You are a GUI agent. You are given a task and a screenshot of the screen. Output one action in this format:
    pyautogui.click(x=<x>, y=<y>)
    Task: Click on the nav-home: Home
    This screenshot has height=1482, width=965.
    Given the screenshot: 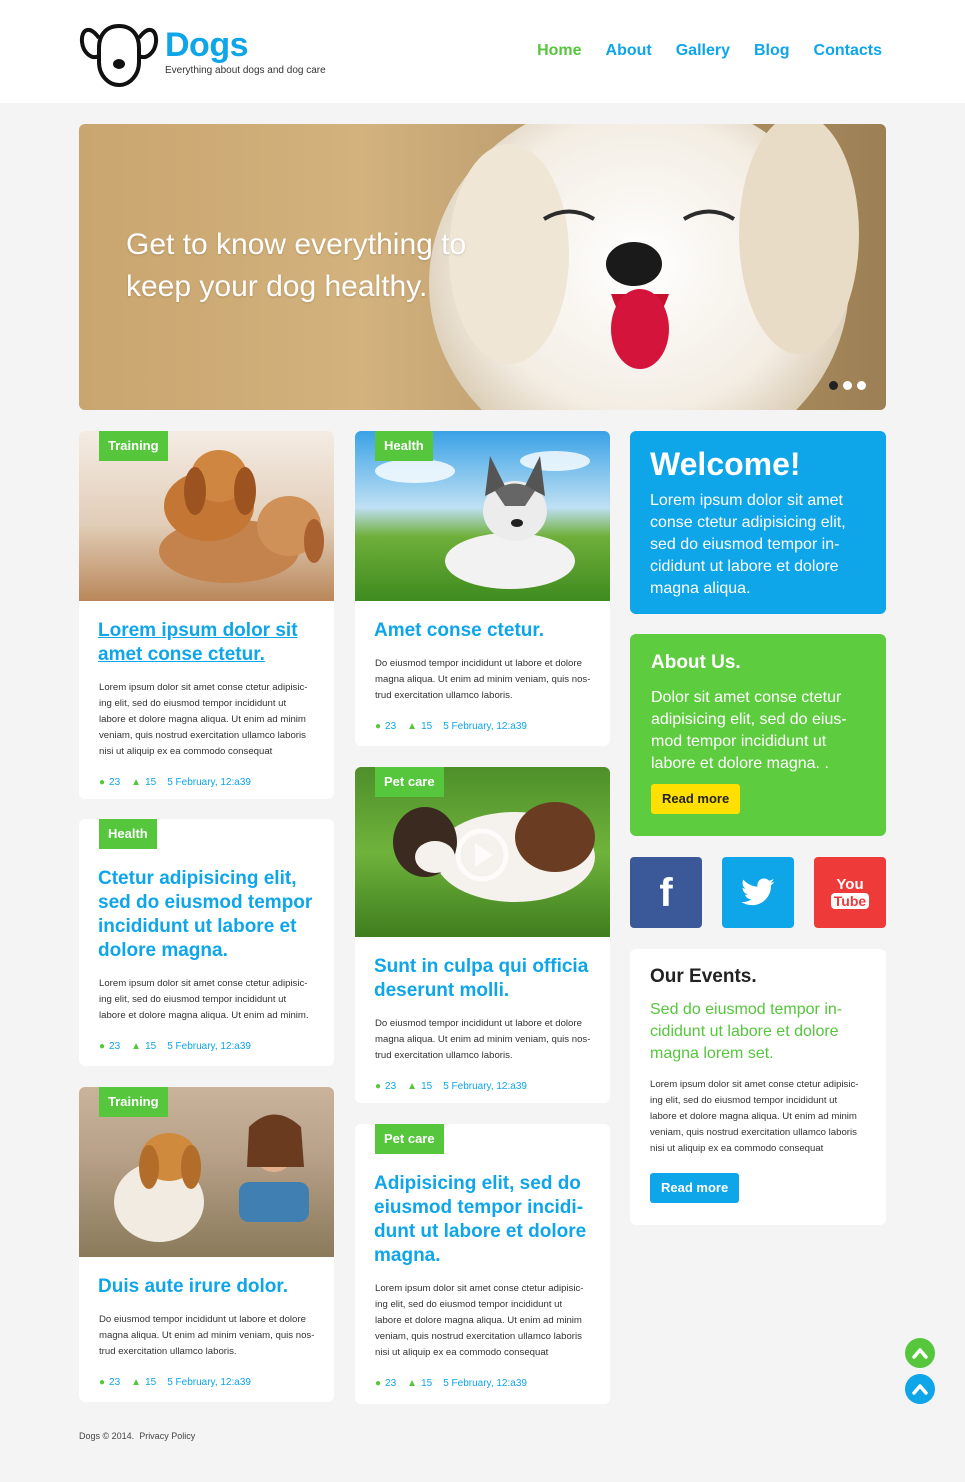 What is the action you would take?
    pyautogui.click(x=559, y=51)
    